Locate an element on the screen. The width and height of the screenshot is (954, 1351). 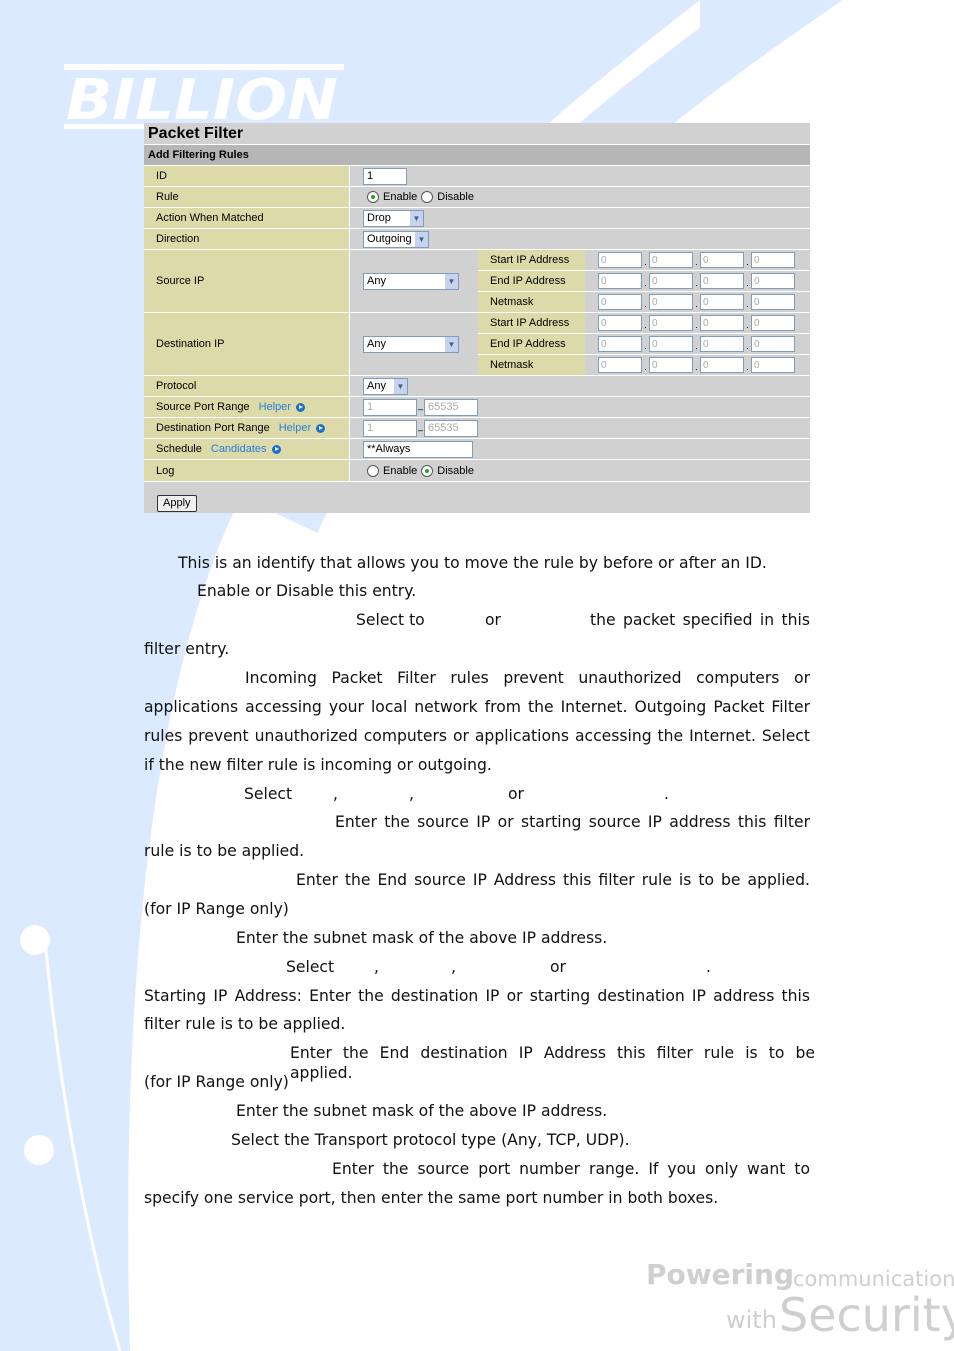
rule-label: Rule is located at coordinates (247, 197).